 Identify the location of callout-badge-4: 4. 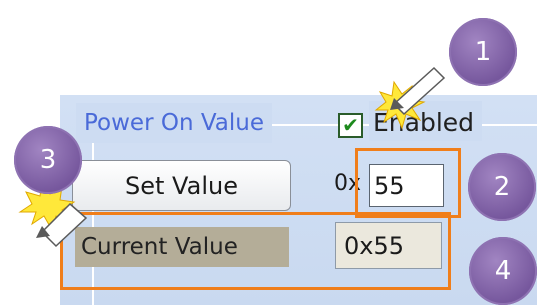
(503, 271).